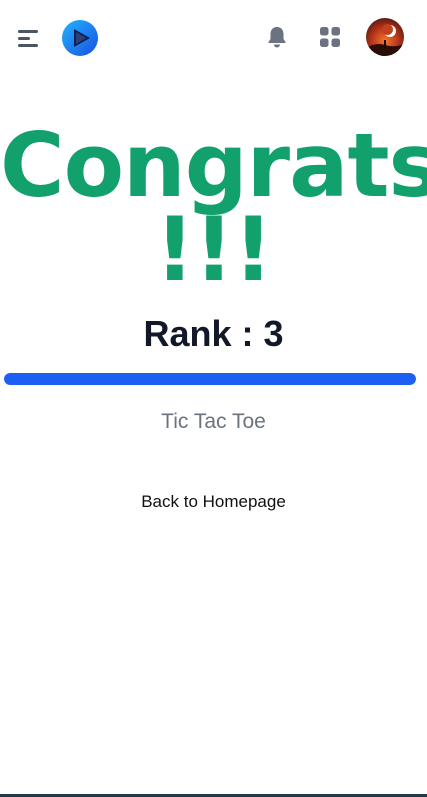  What do you see at coordinates (213, 502) in the screenshot?
I see `back-to-homepage-link: Back to Homepage` at bounding box center [213, 502].